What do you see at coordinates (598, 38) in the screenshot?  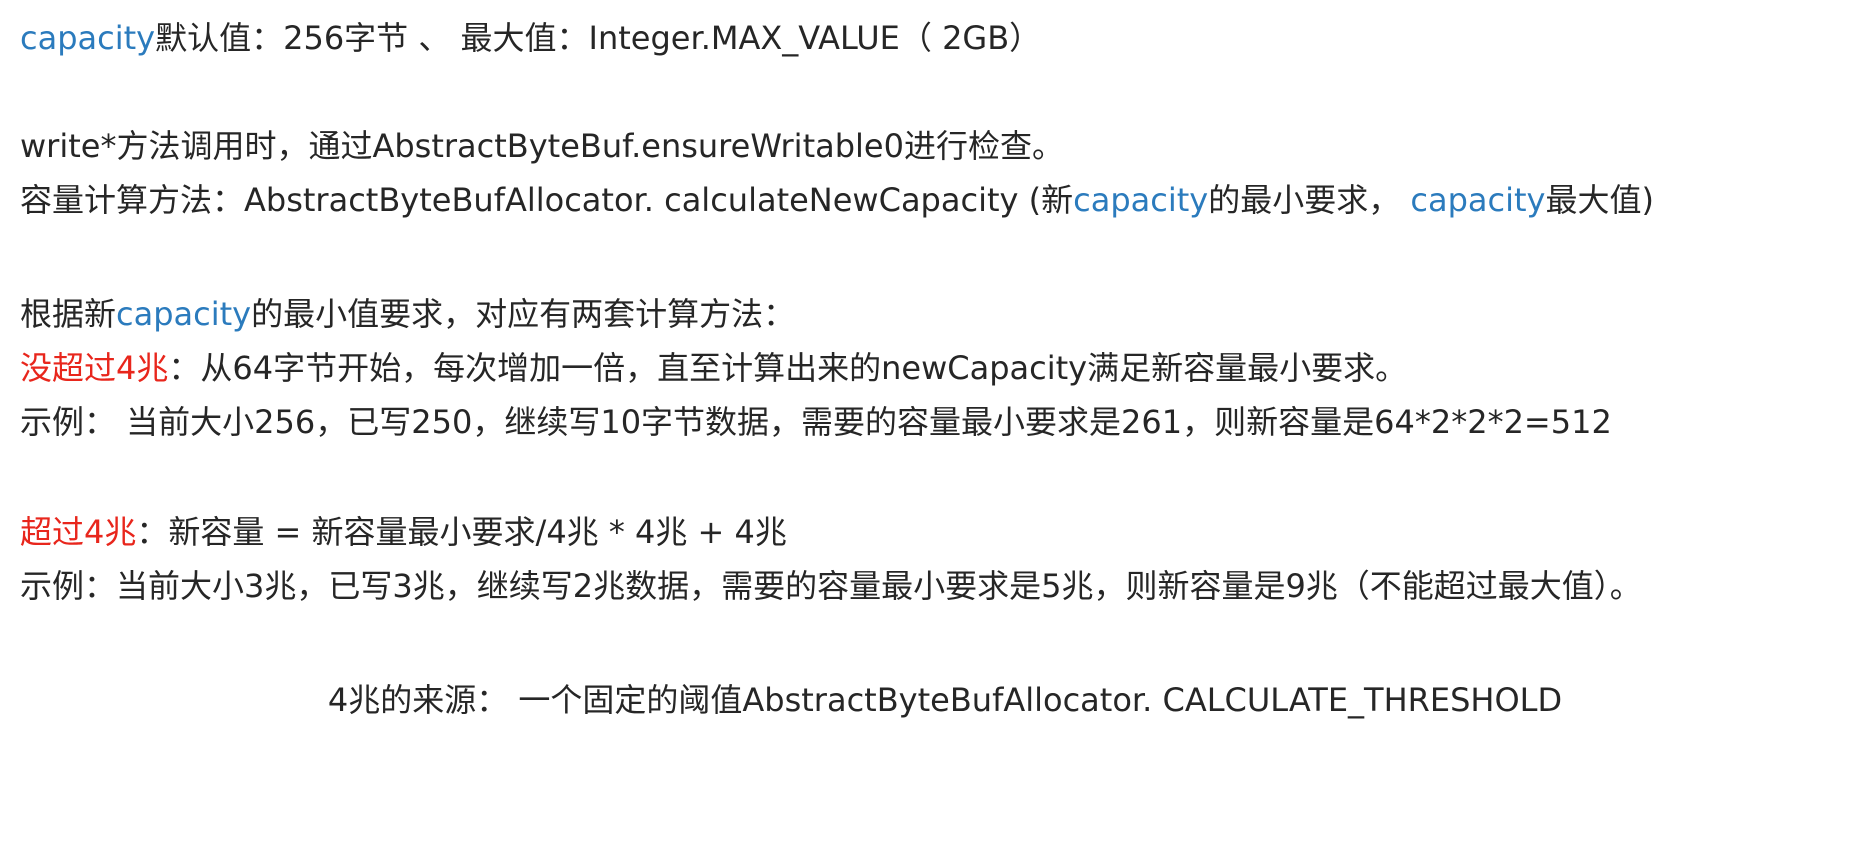 I see `capacity-default-text: 默认值：256字节 、 最大值：Integer.MAX_VALUE（ 2GB）` at bounding box center [598, 38].